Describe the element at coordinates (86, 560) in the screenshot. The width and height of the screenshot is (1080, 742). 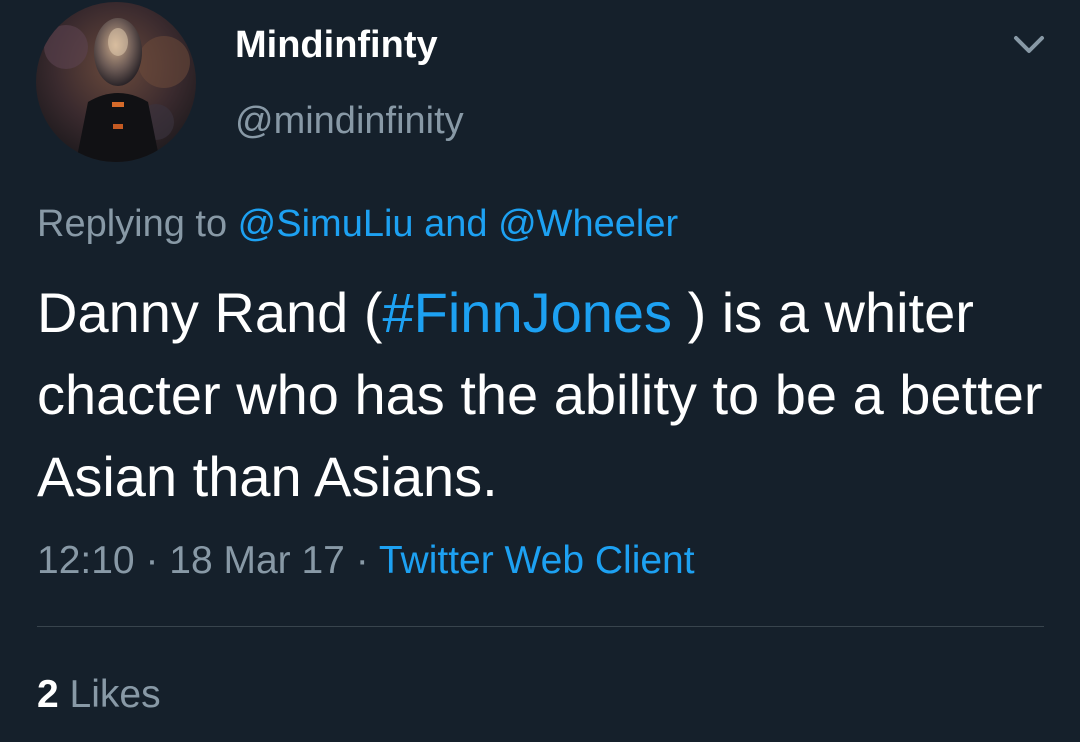
I see `tweet-time: 12:10` at that location.